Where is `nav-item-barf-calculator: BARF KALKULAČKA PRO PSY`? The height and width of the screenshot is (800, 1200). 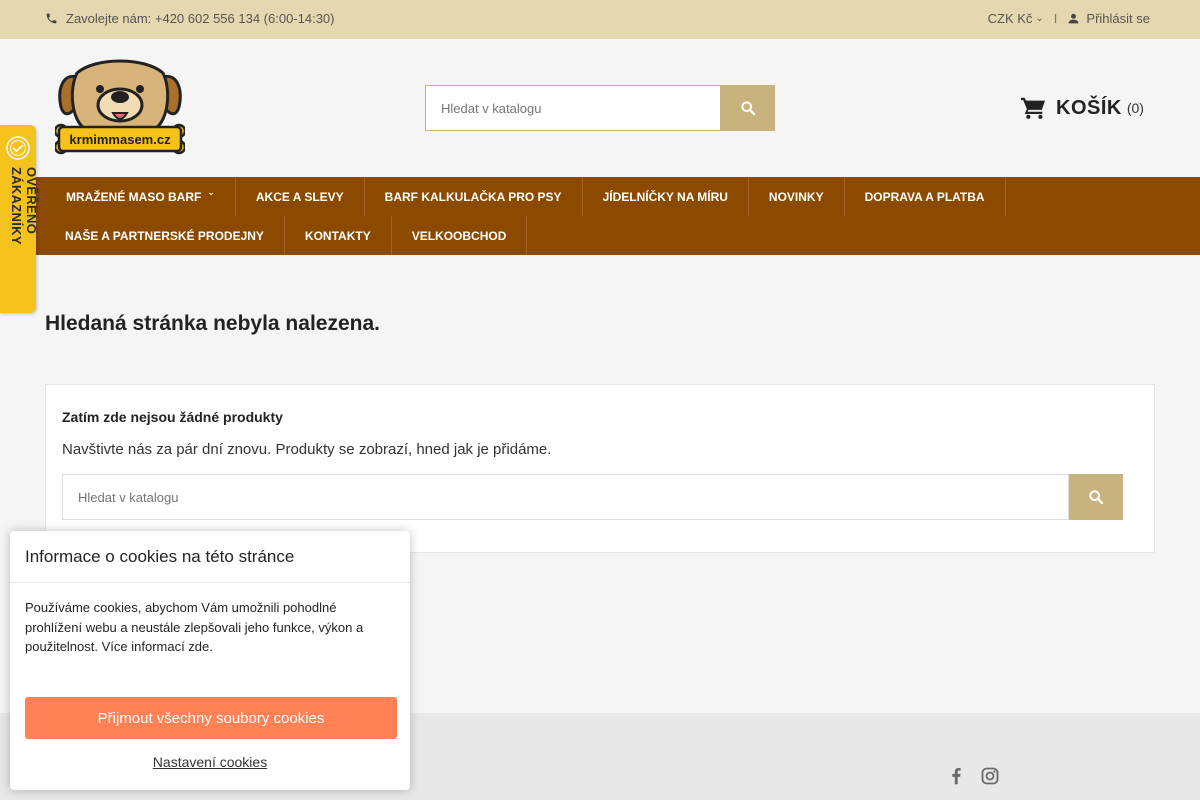 nav-item-barf-calculator: BARF KALKULAČKA PRO PSY is located at coordinates (474, 196).